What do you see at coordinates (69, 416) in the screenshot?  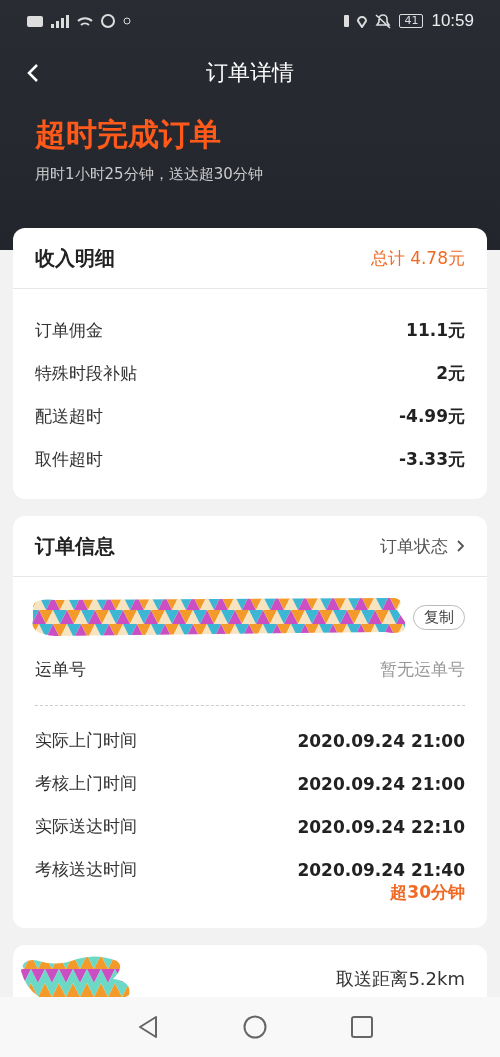 I see `income-label: 配送超时` at bounding box center [69, 416].